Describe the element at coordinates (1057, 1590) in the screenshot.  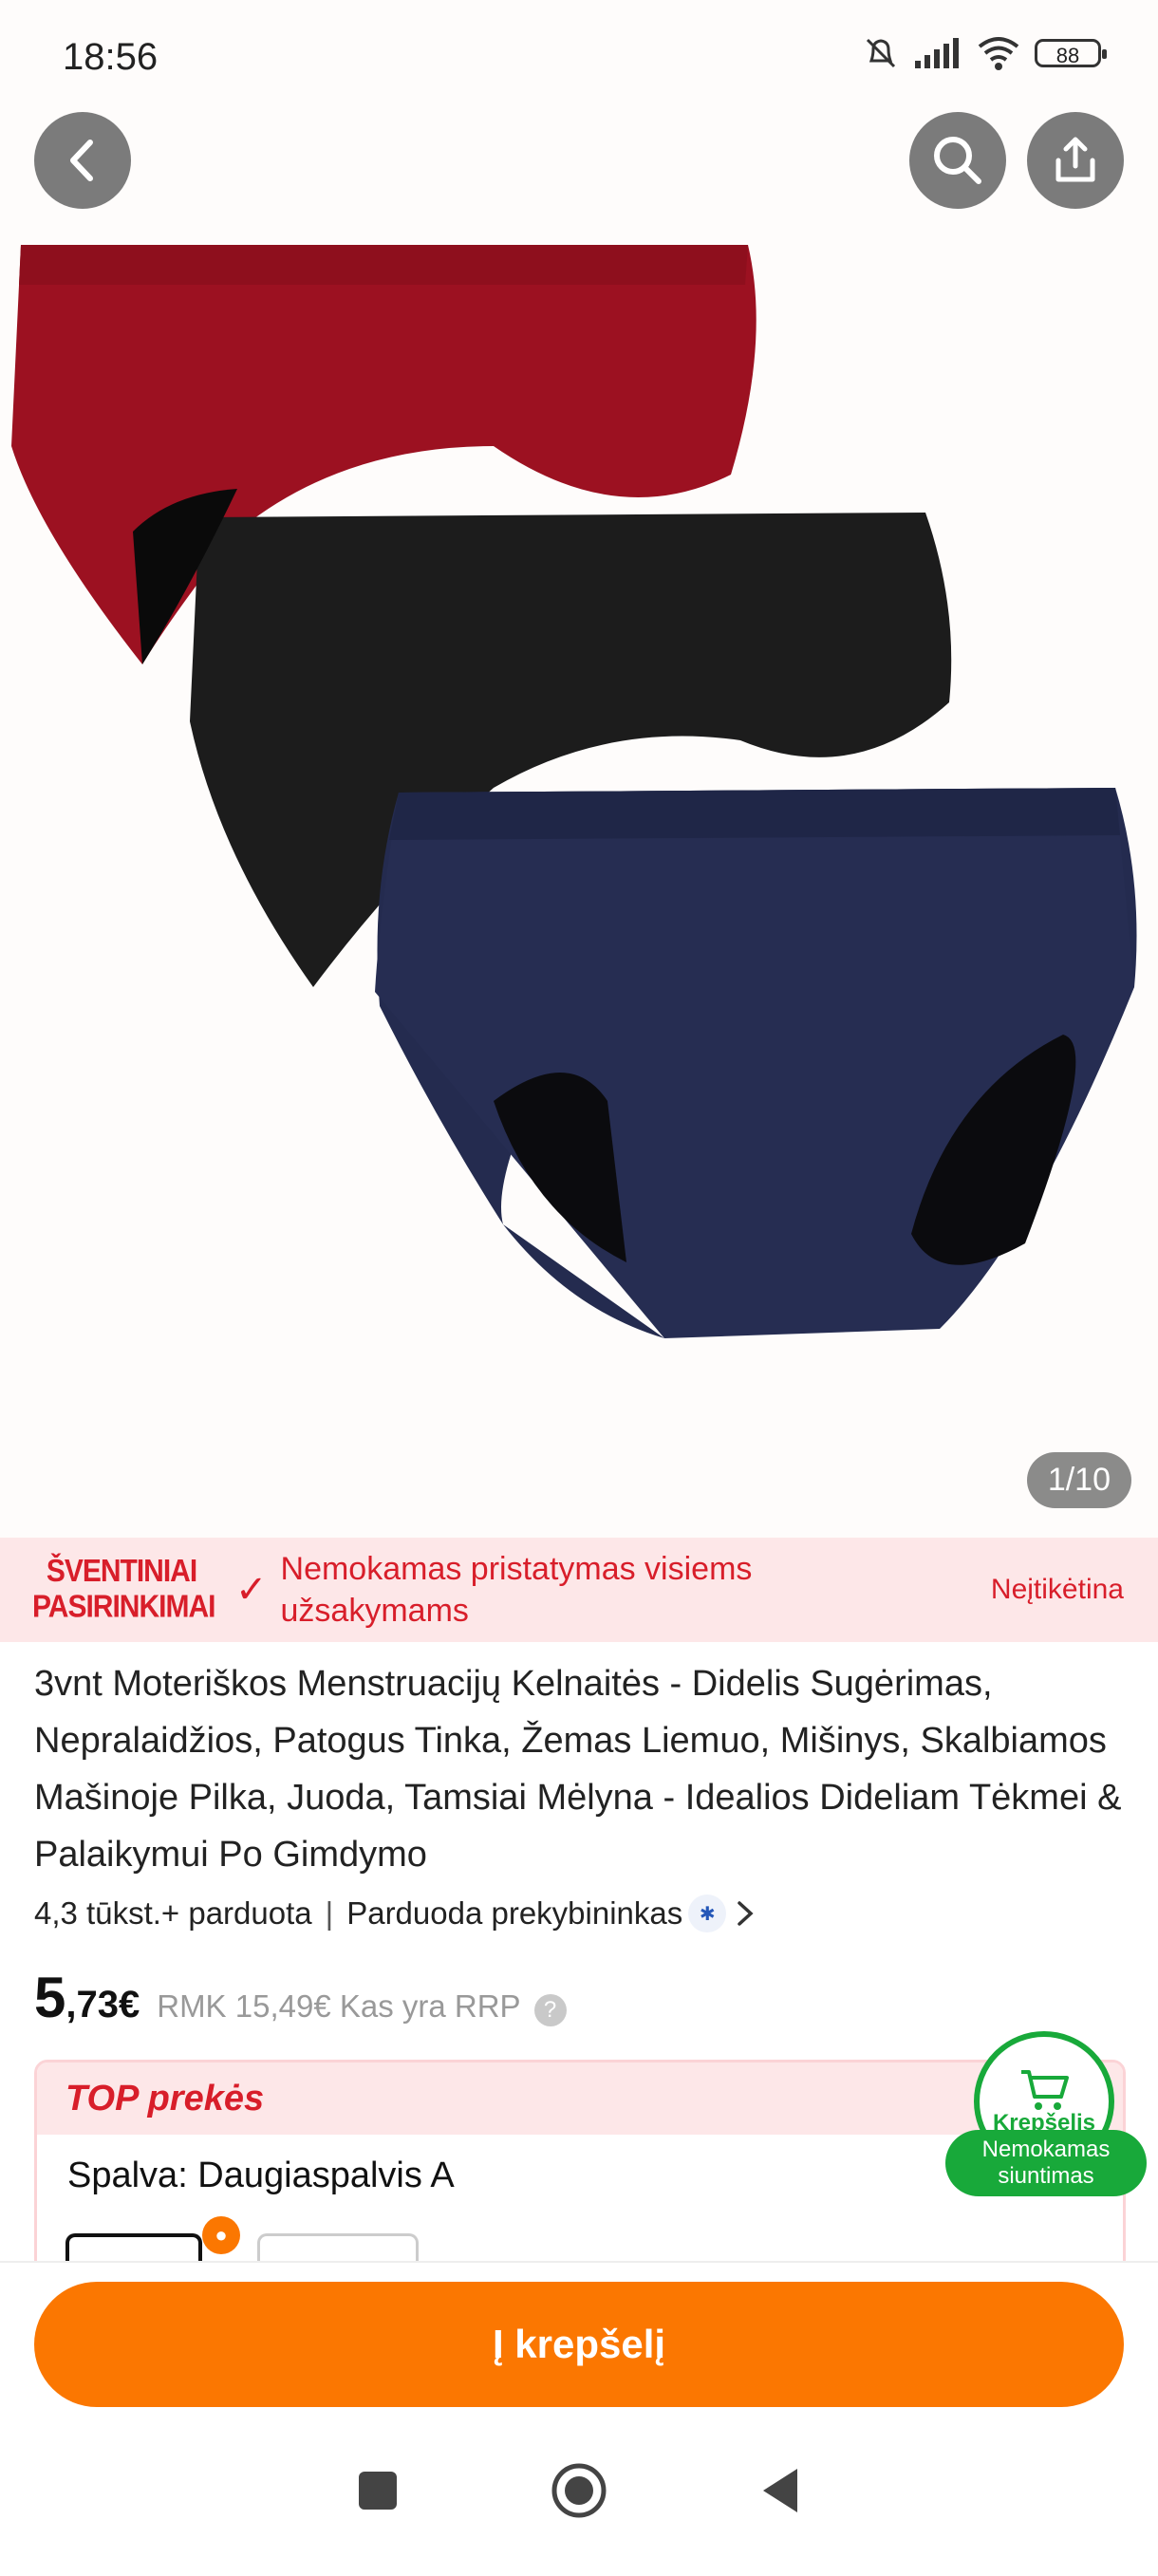
I see `promo-link: Neįtikėtina` at that location.